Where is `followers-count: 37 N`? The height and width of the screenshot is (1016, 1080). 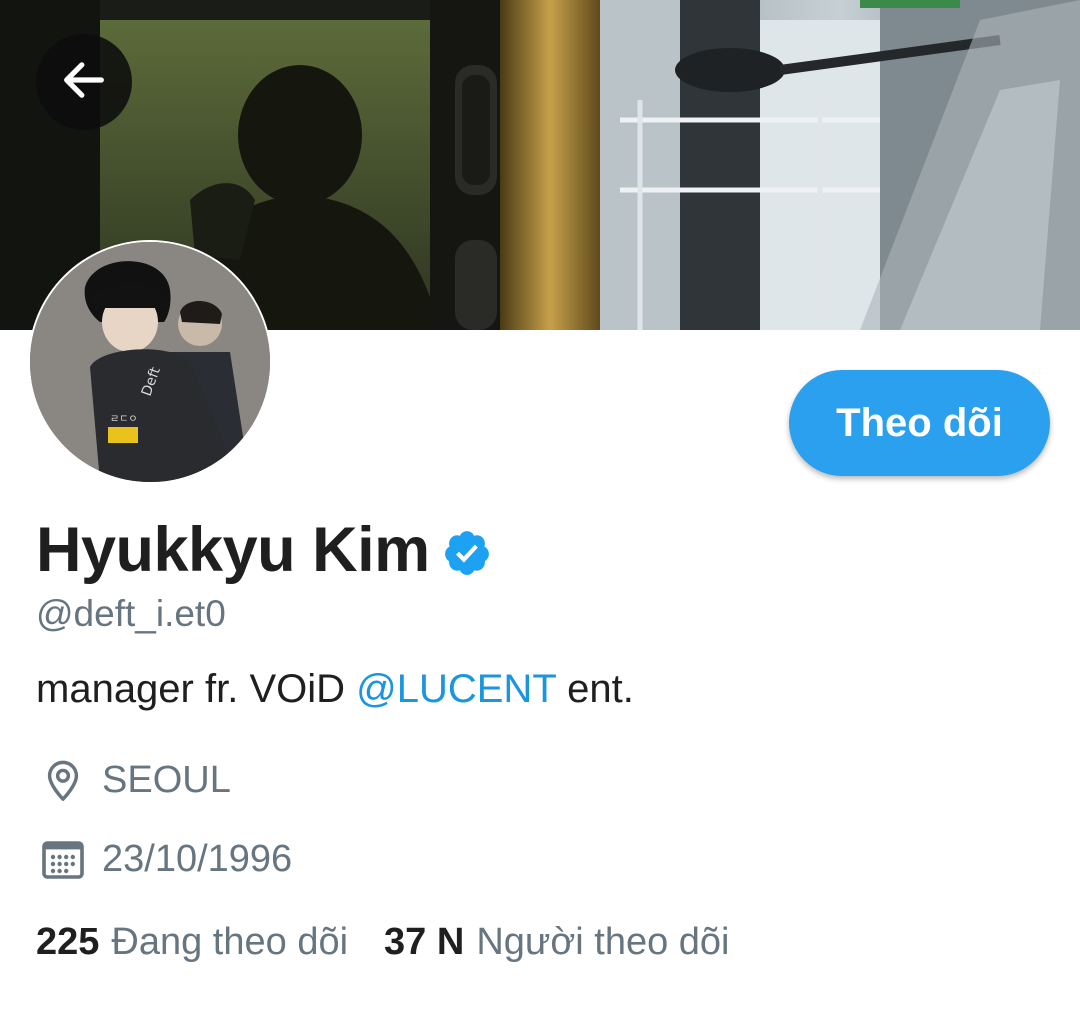 followers-count: 37 N is located at coordinates (424, 942).